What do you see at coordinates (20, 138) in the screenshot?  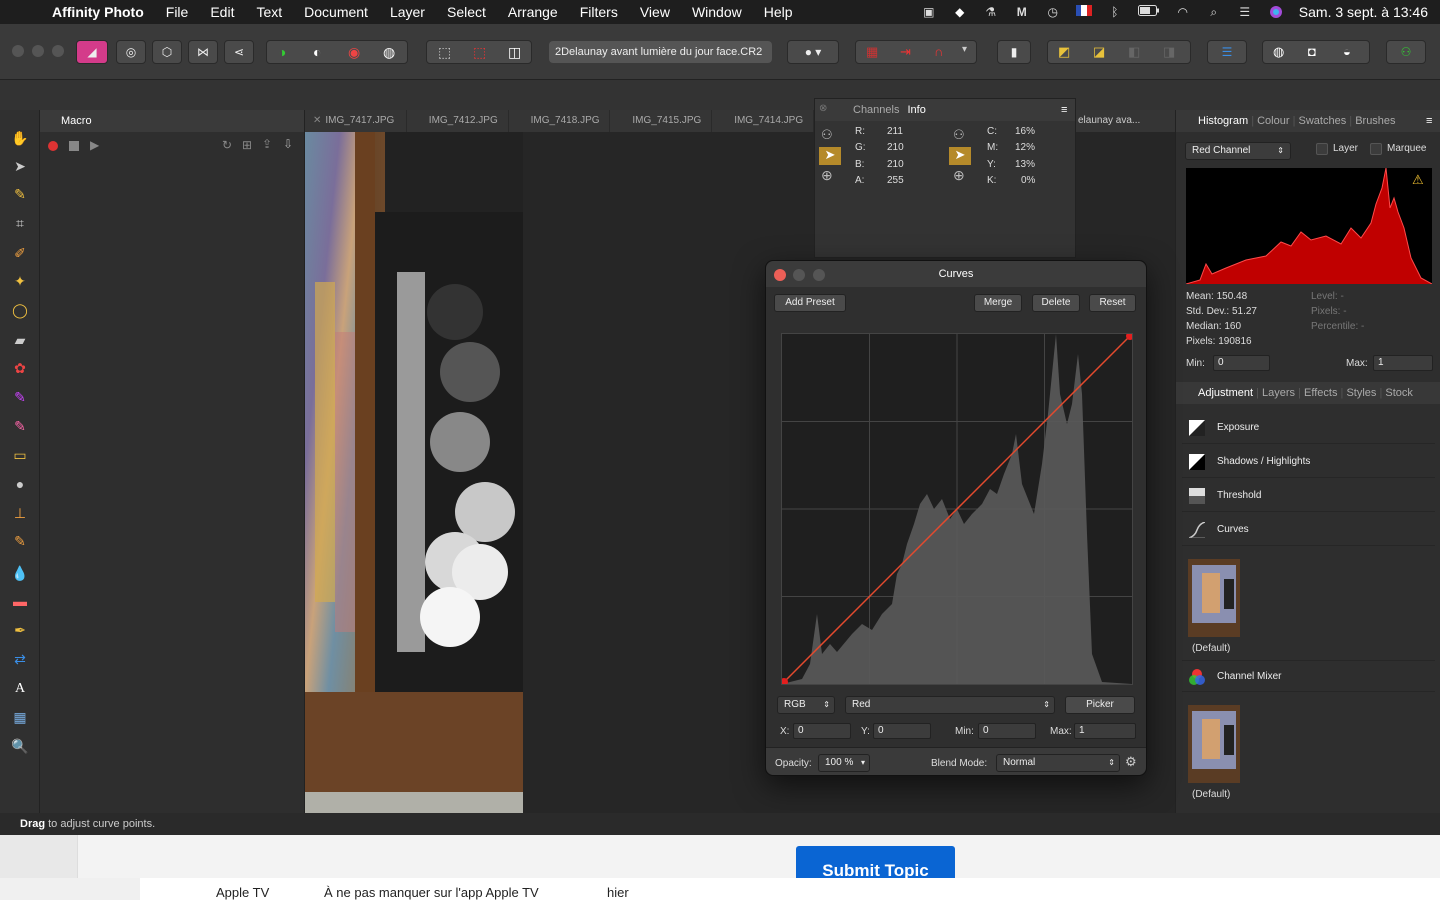 I see `hand-tool-icon: ✋` at bounding box center [20, 138].